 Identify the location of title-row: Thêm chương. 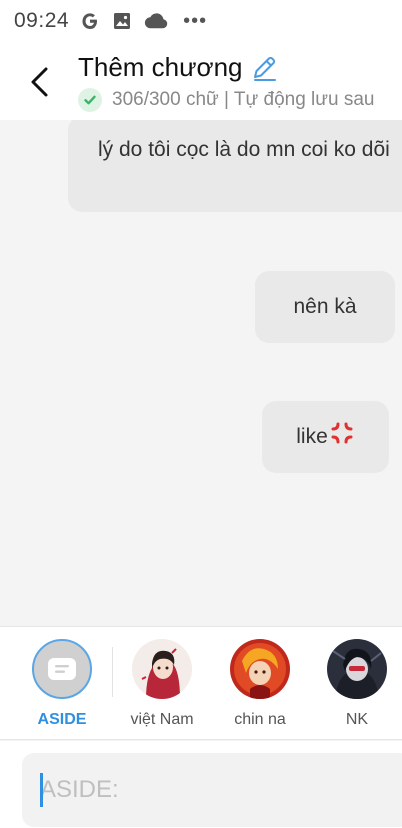
(178, 67).